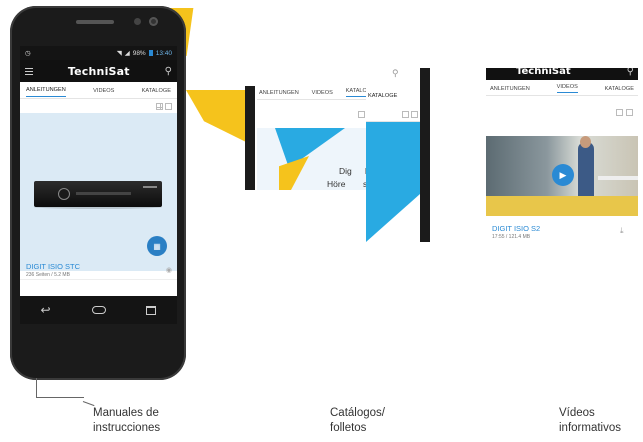 The image size is (643, 442). Describe the element at coordinates (98, 279) in the screenshot. I see `divider` at that location.